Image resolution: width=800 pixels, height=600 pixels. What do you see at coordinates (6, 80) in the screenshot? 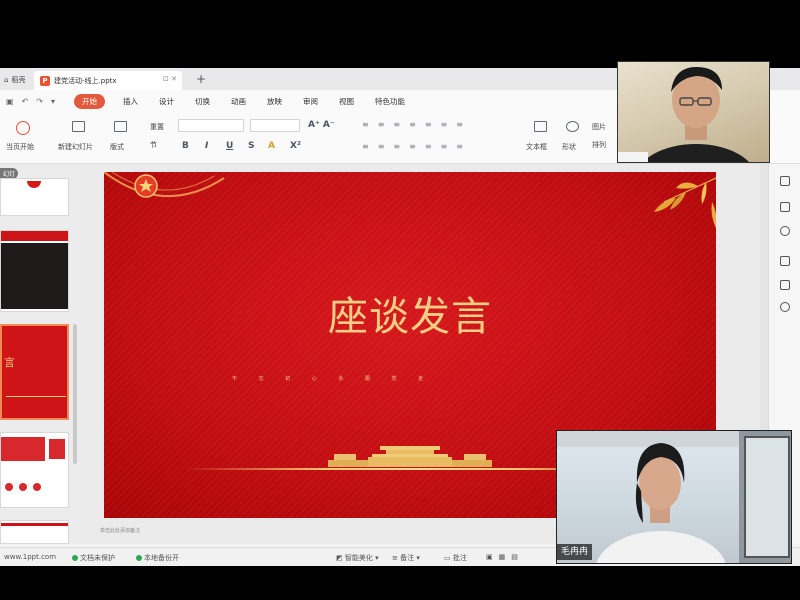
I see `home-icon: ⌂` at bounding box center [6, 80].